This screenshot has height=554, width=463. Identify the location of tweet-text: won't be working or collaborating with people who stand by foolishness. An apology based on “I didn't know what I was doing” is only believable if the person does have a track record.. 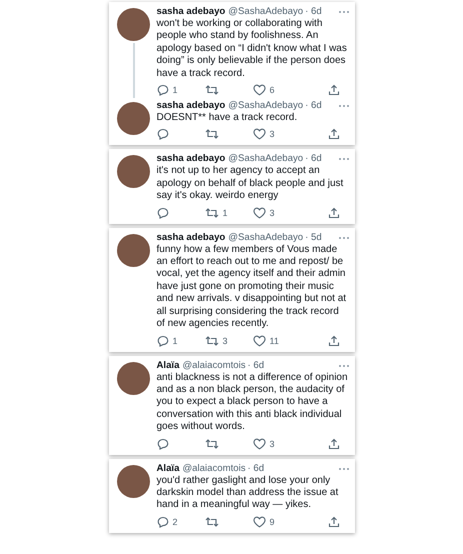
(252, 49).